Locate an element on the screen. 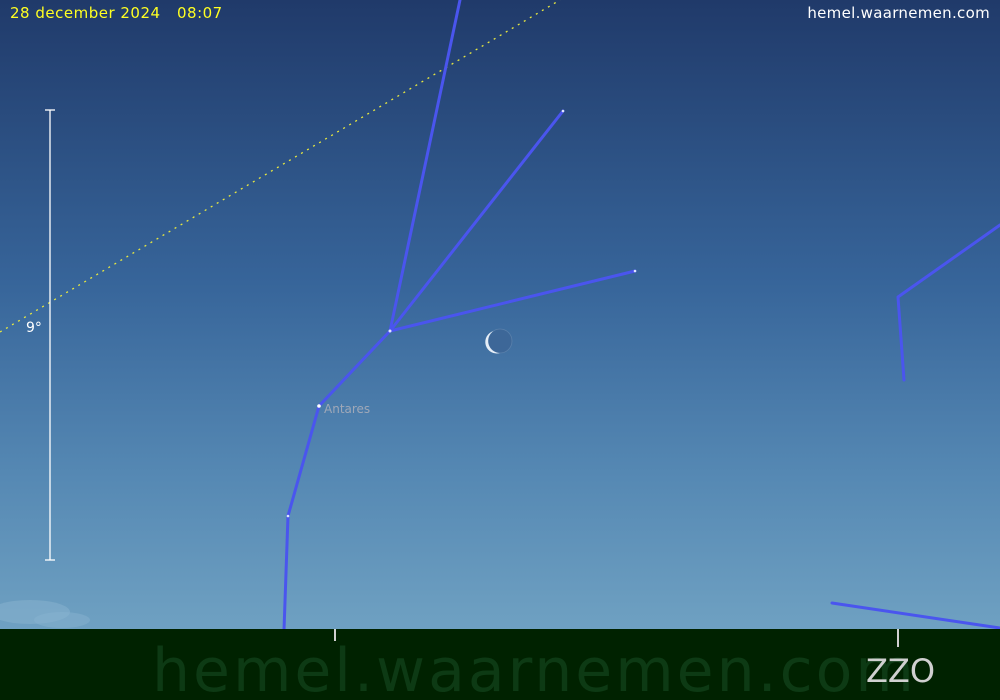 Image resolution: width=1000 pixels, height=700 pixels. date-label: 28 december 2024 is located at coordinates (85, 13).